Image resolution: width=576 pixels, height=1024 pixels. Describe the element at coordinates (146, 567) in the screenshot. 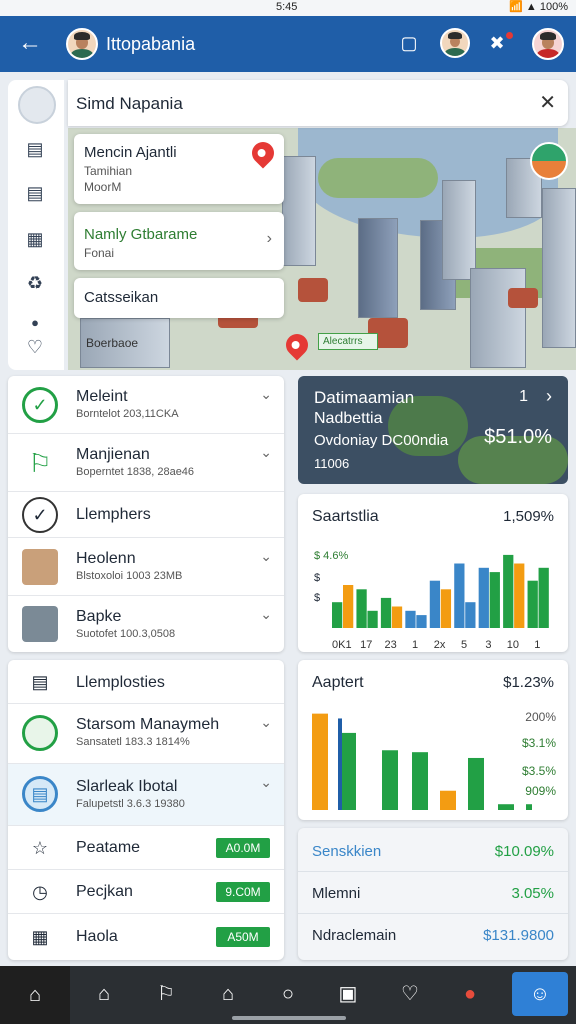

I see `list-item: Heolenn Blstoxoloi 1003 23MB ⌄` at that location.